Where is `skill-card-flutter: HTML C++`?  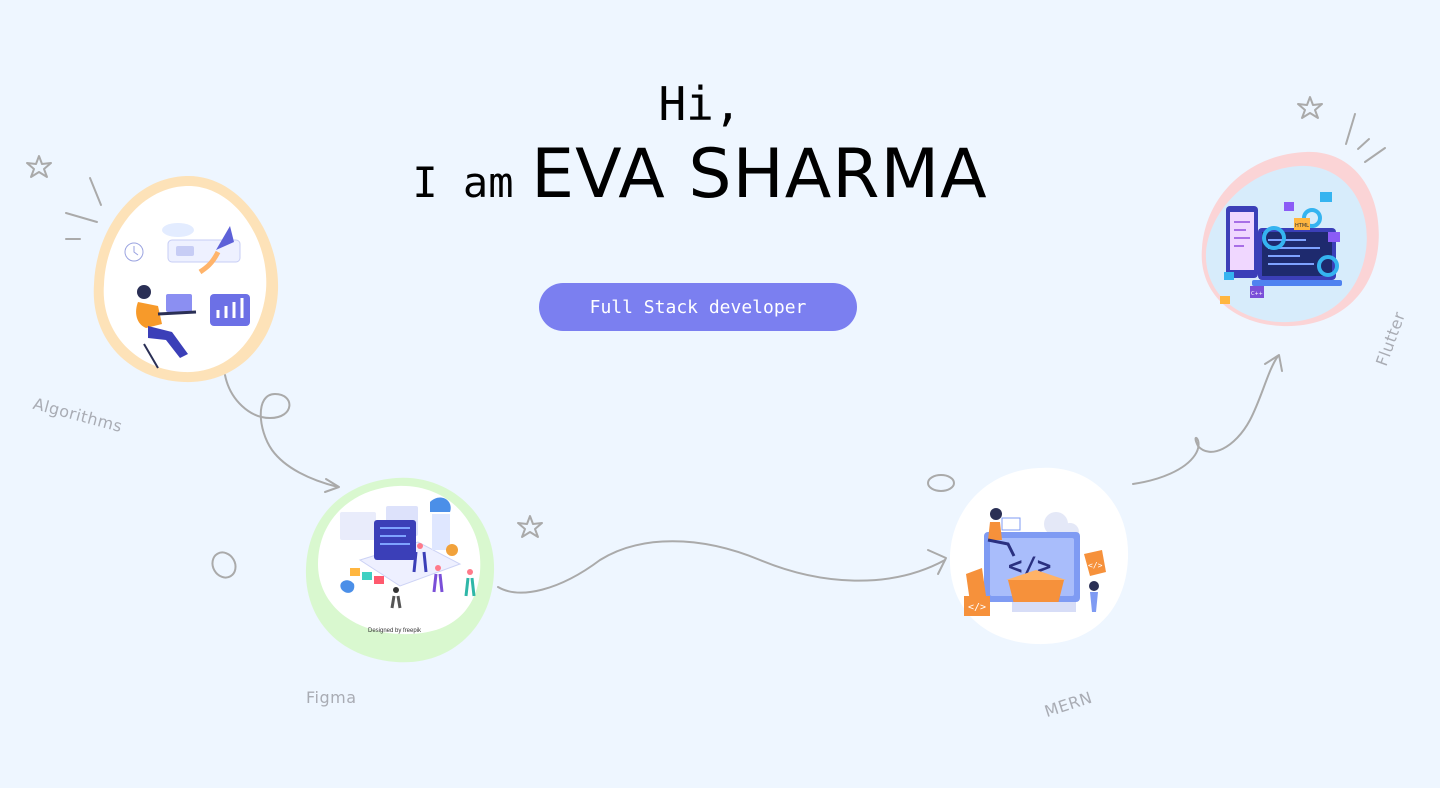
skill-card-flutter: HTML C++ is located at coordinates (1291, 240).